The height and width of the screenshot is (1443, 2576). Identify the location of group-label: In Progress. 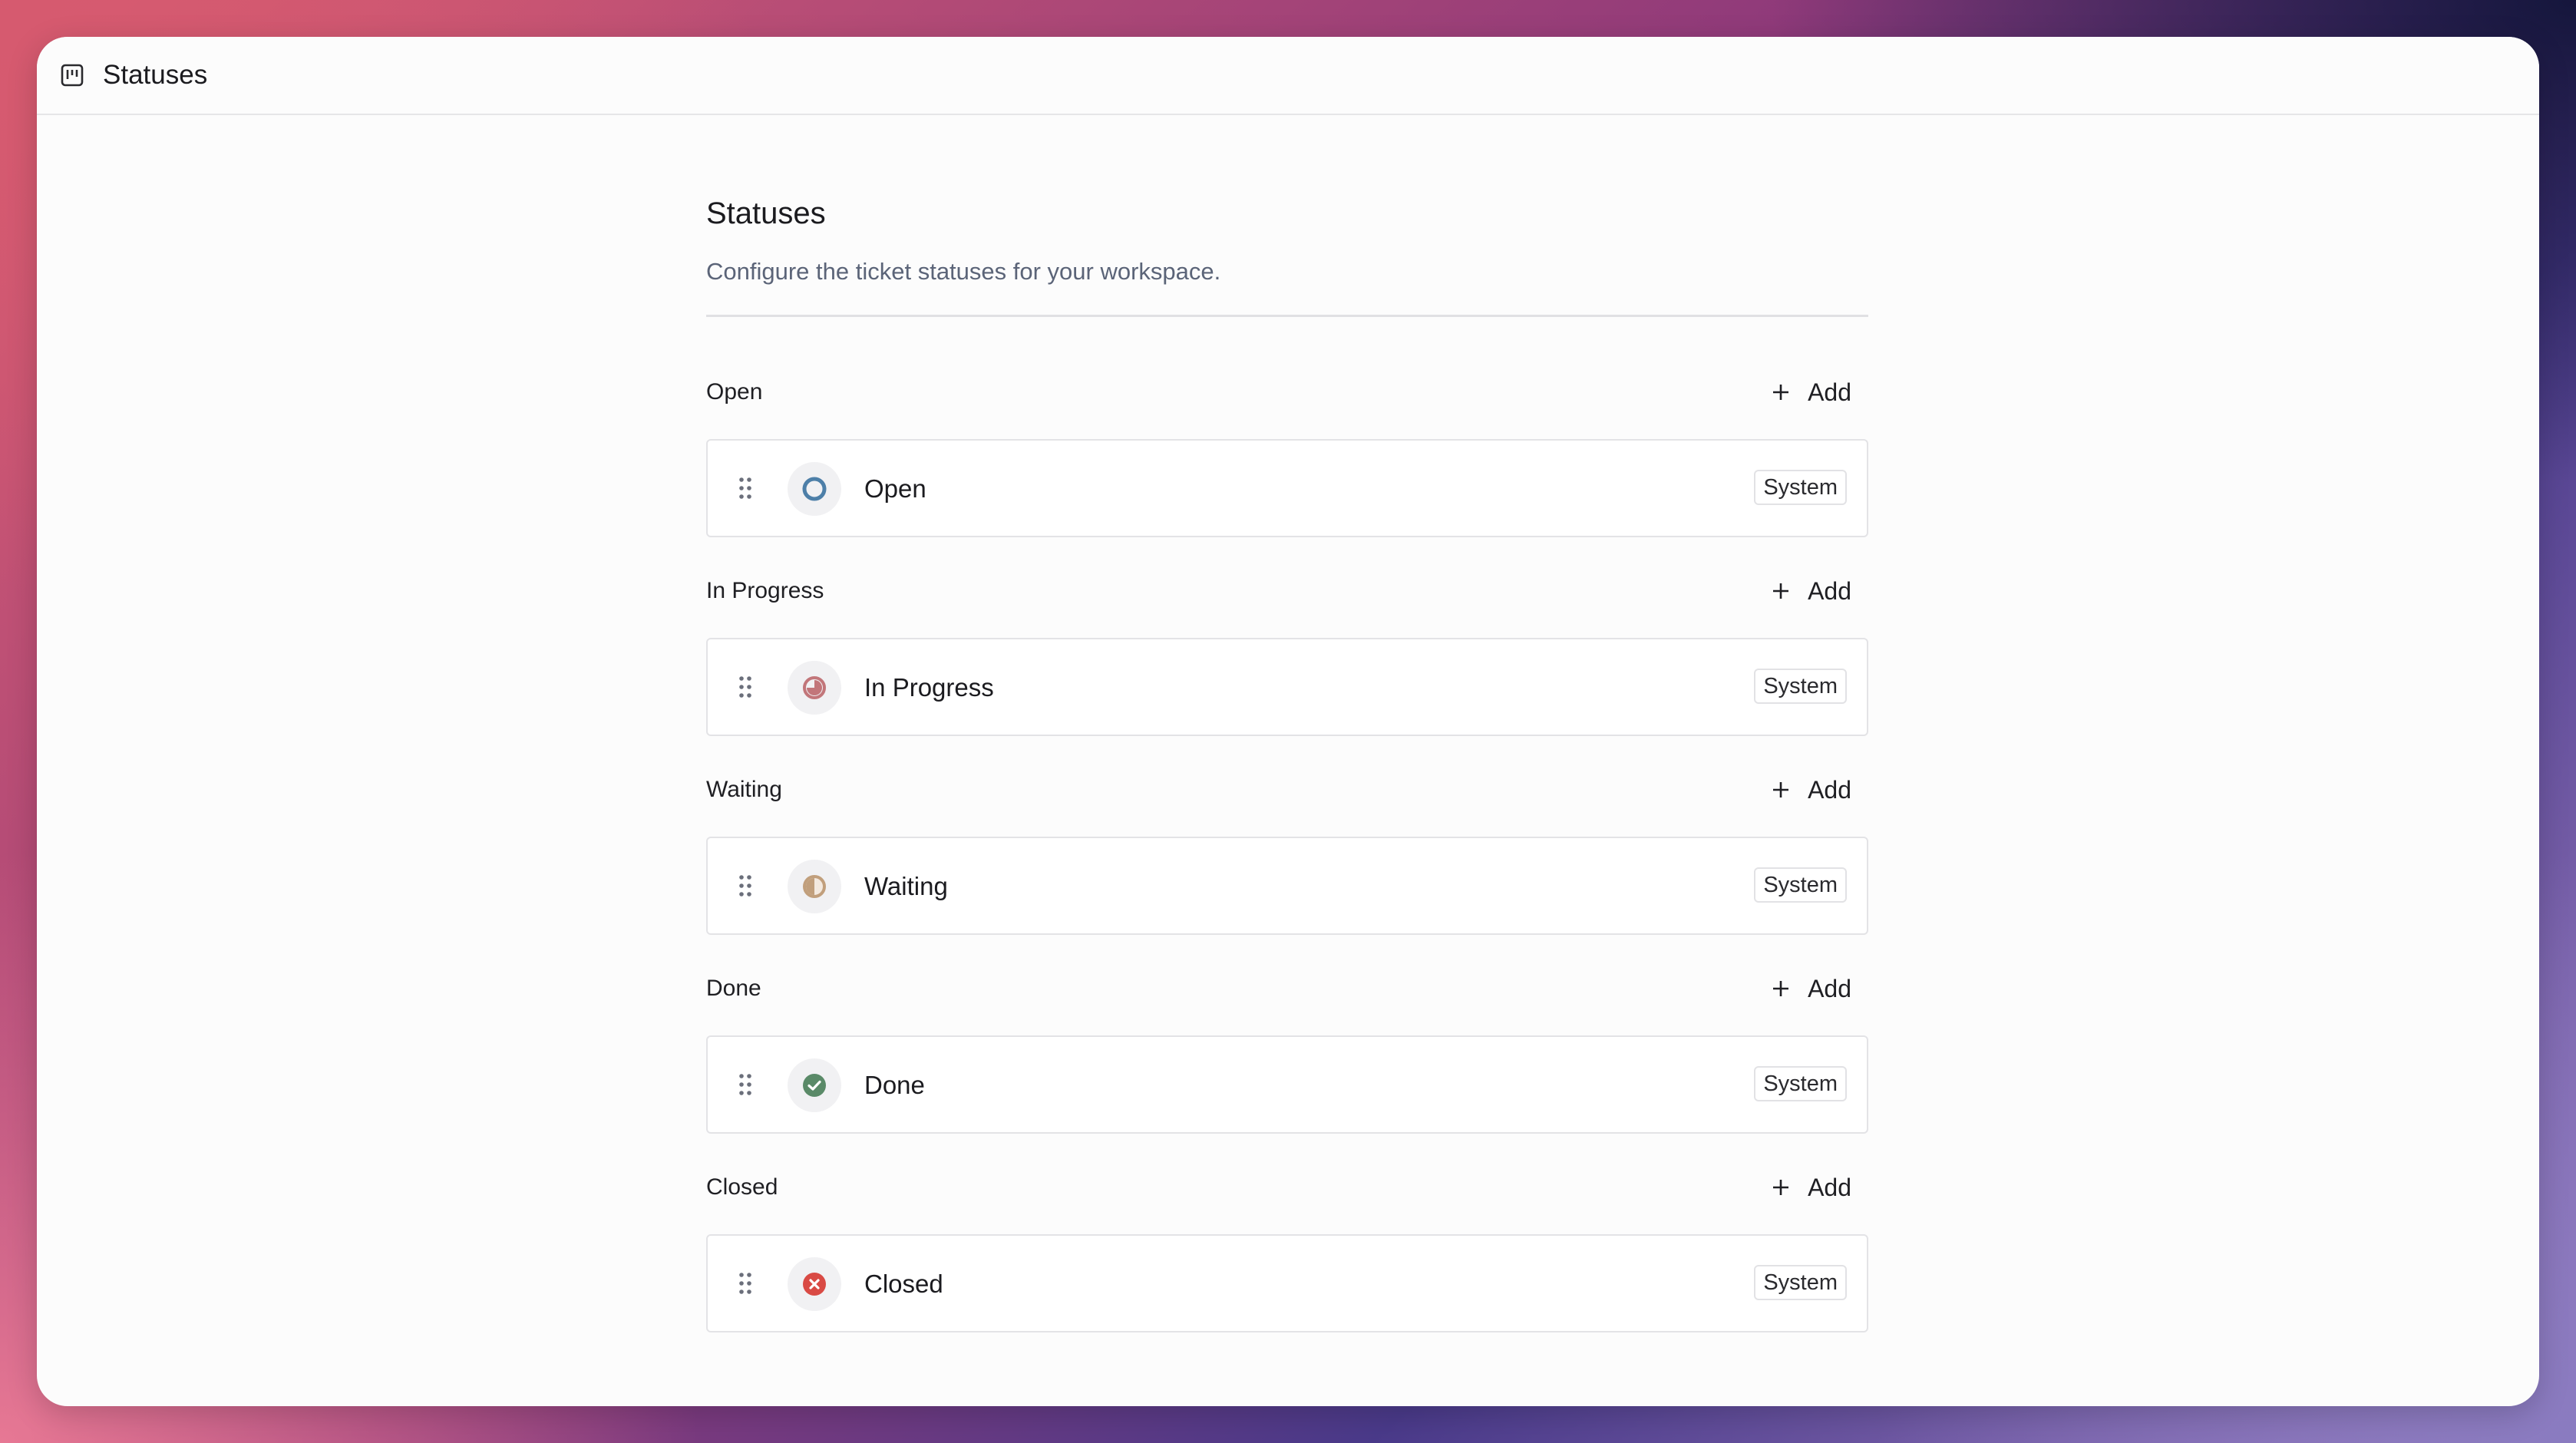
(765, 590).